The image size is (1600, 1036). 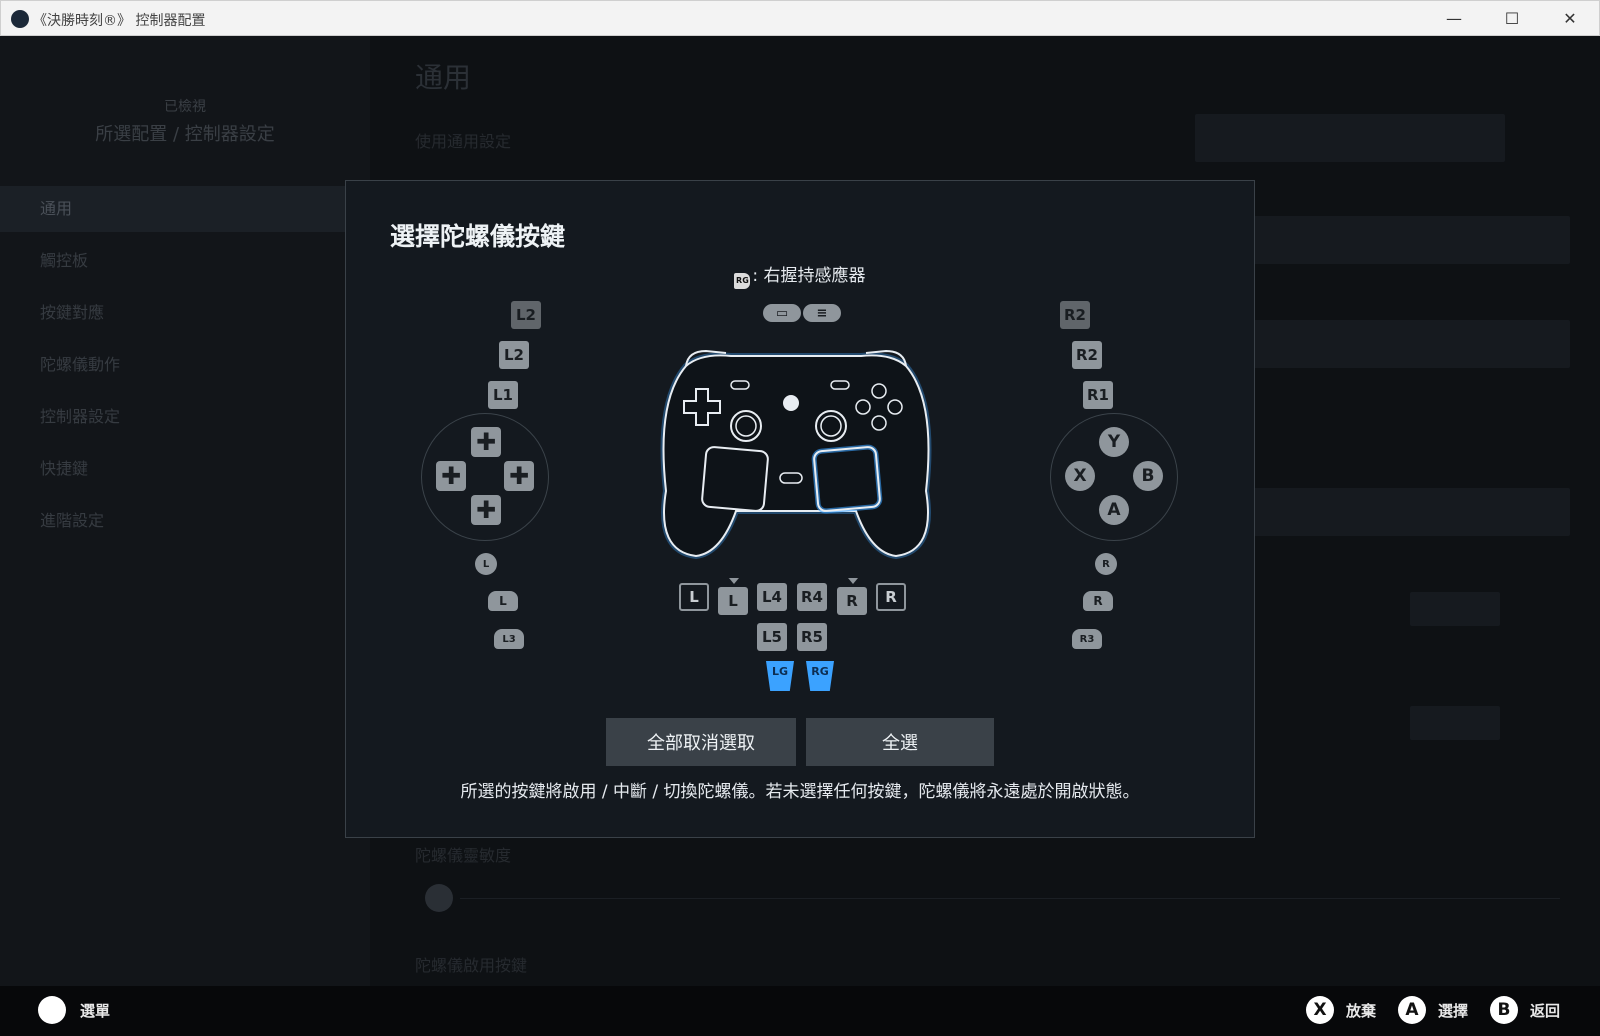 What do you see at coordinates (1098, 395) in the screenshot?
I see `r1-button: R1` at bounding box center [1098, 395].